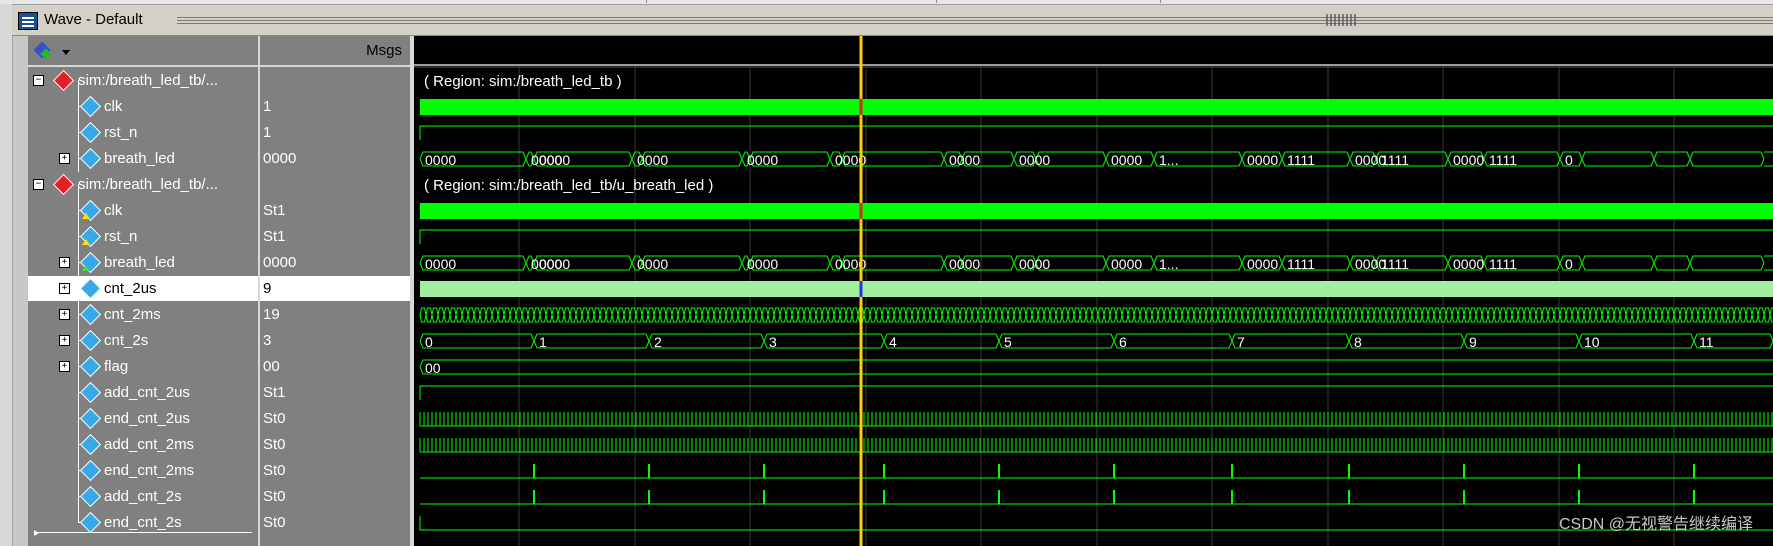 Image resolution: width=1773 pixels, height=546 pixels. What do you see at coordinates (335, 340) in the screenshot?
I see `signal-value-row: 3` at bounding box center [335, 340].